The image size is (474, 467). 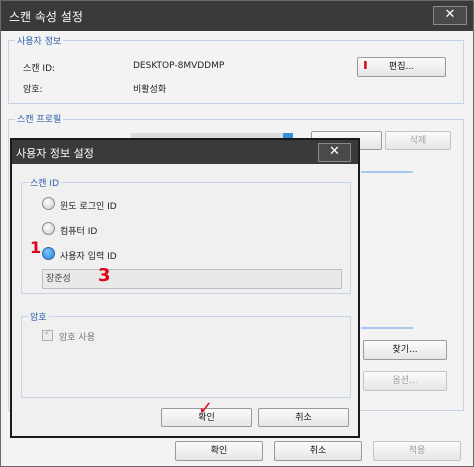 I want to click on password-group-title: 암호, so click(x=38, y=316).